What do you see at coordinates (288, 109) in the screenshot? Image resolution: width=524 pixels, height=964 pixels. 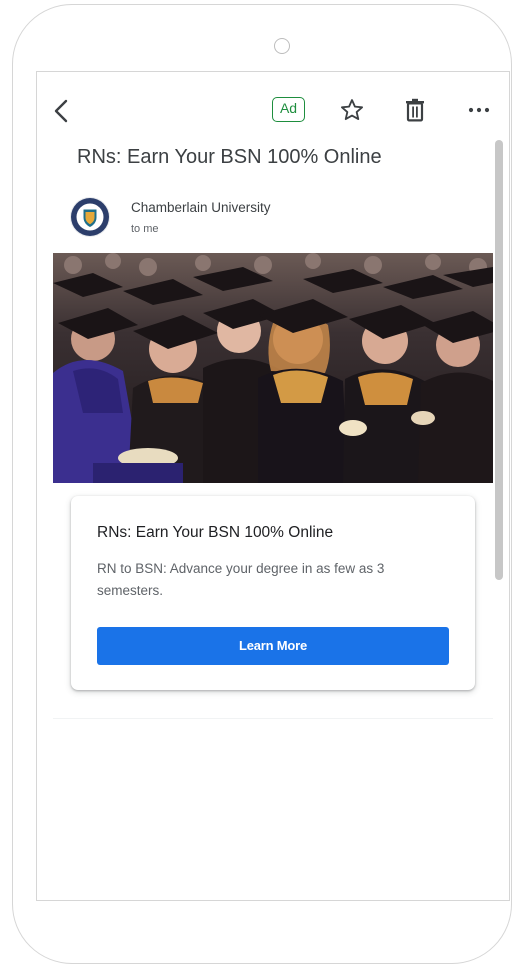 I see `ad-badge: Ad` at bounding box center [288, 109].